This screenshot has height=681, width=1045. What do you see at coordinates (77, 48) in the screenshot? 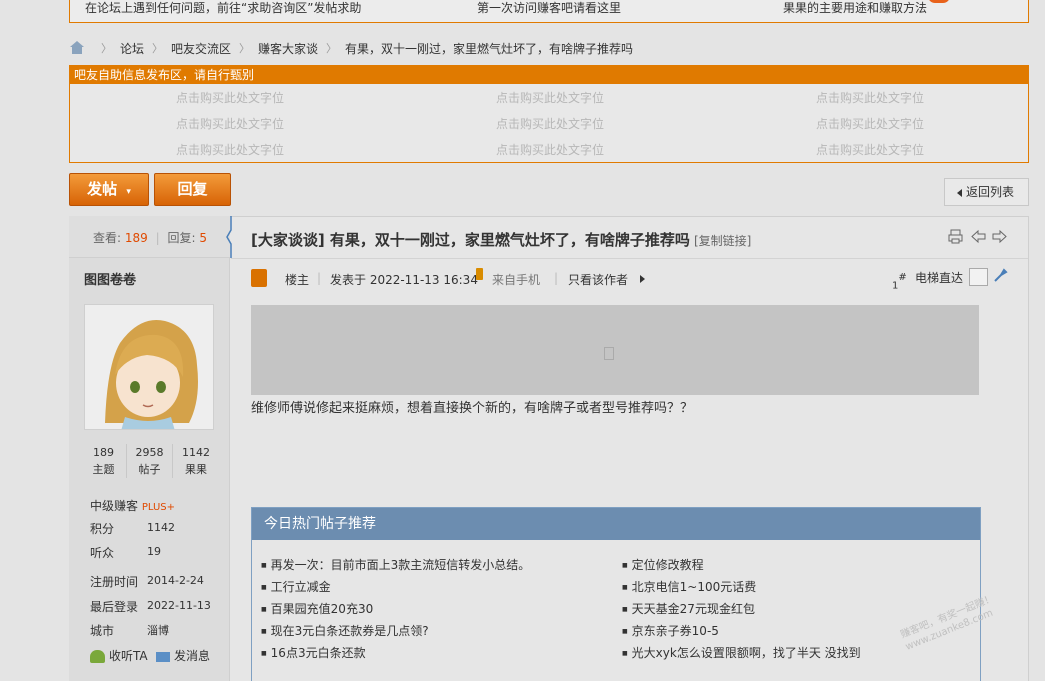
I see `home-icon` at bounding box center [77, 48].